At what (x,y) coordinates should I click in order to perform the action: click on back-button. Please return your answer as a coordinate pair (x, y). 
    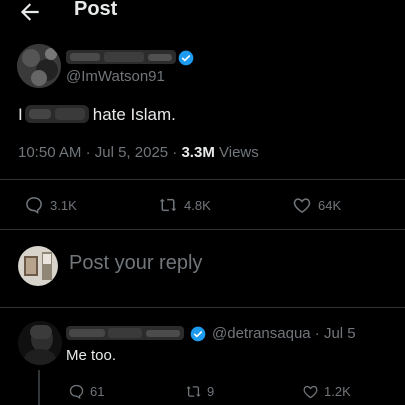
    Looking at the image, I should click on (30, 12).